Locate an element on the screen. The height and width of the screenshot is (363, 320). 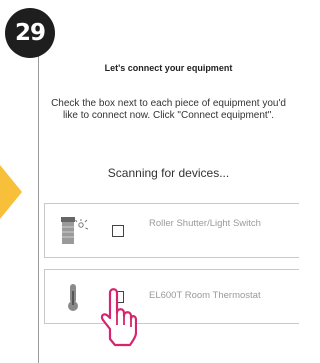
step-number-badge: 29 is located at coordinates (30, 33).